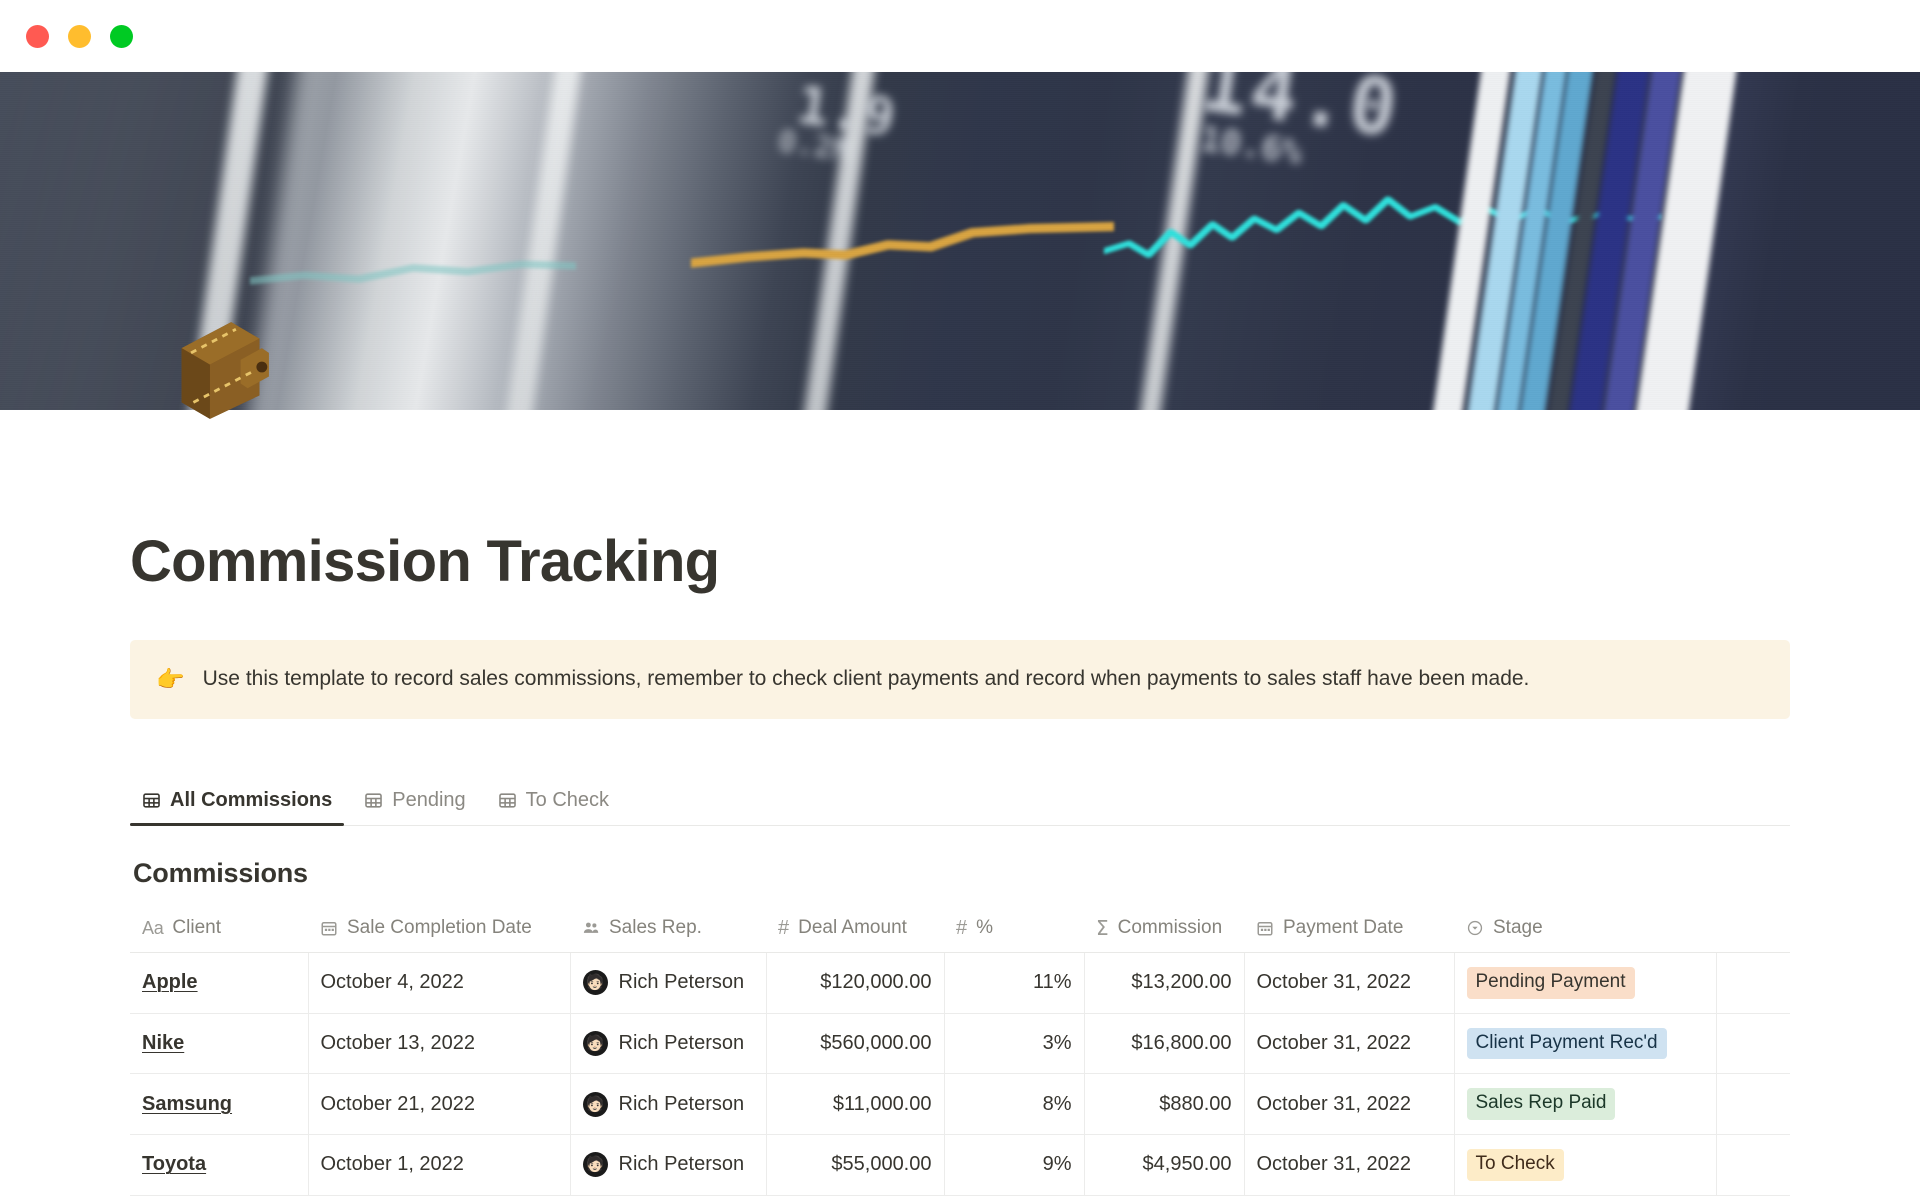 The image size is (1920, 1200). What do you see at coordinates (855, 983) in the screenshot?
I see `cell-deal-amount: $120,000.00` at bounding box center [855, 983].